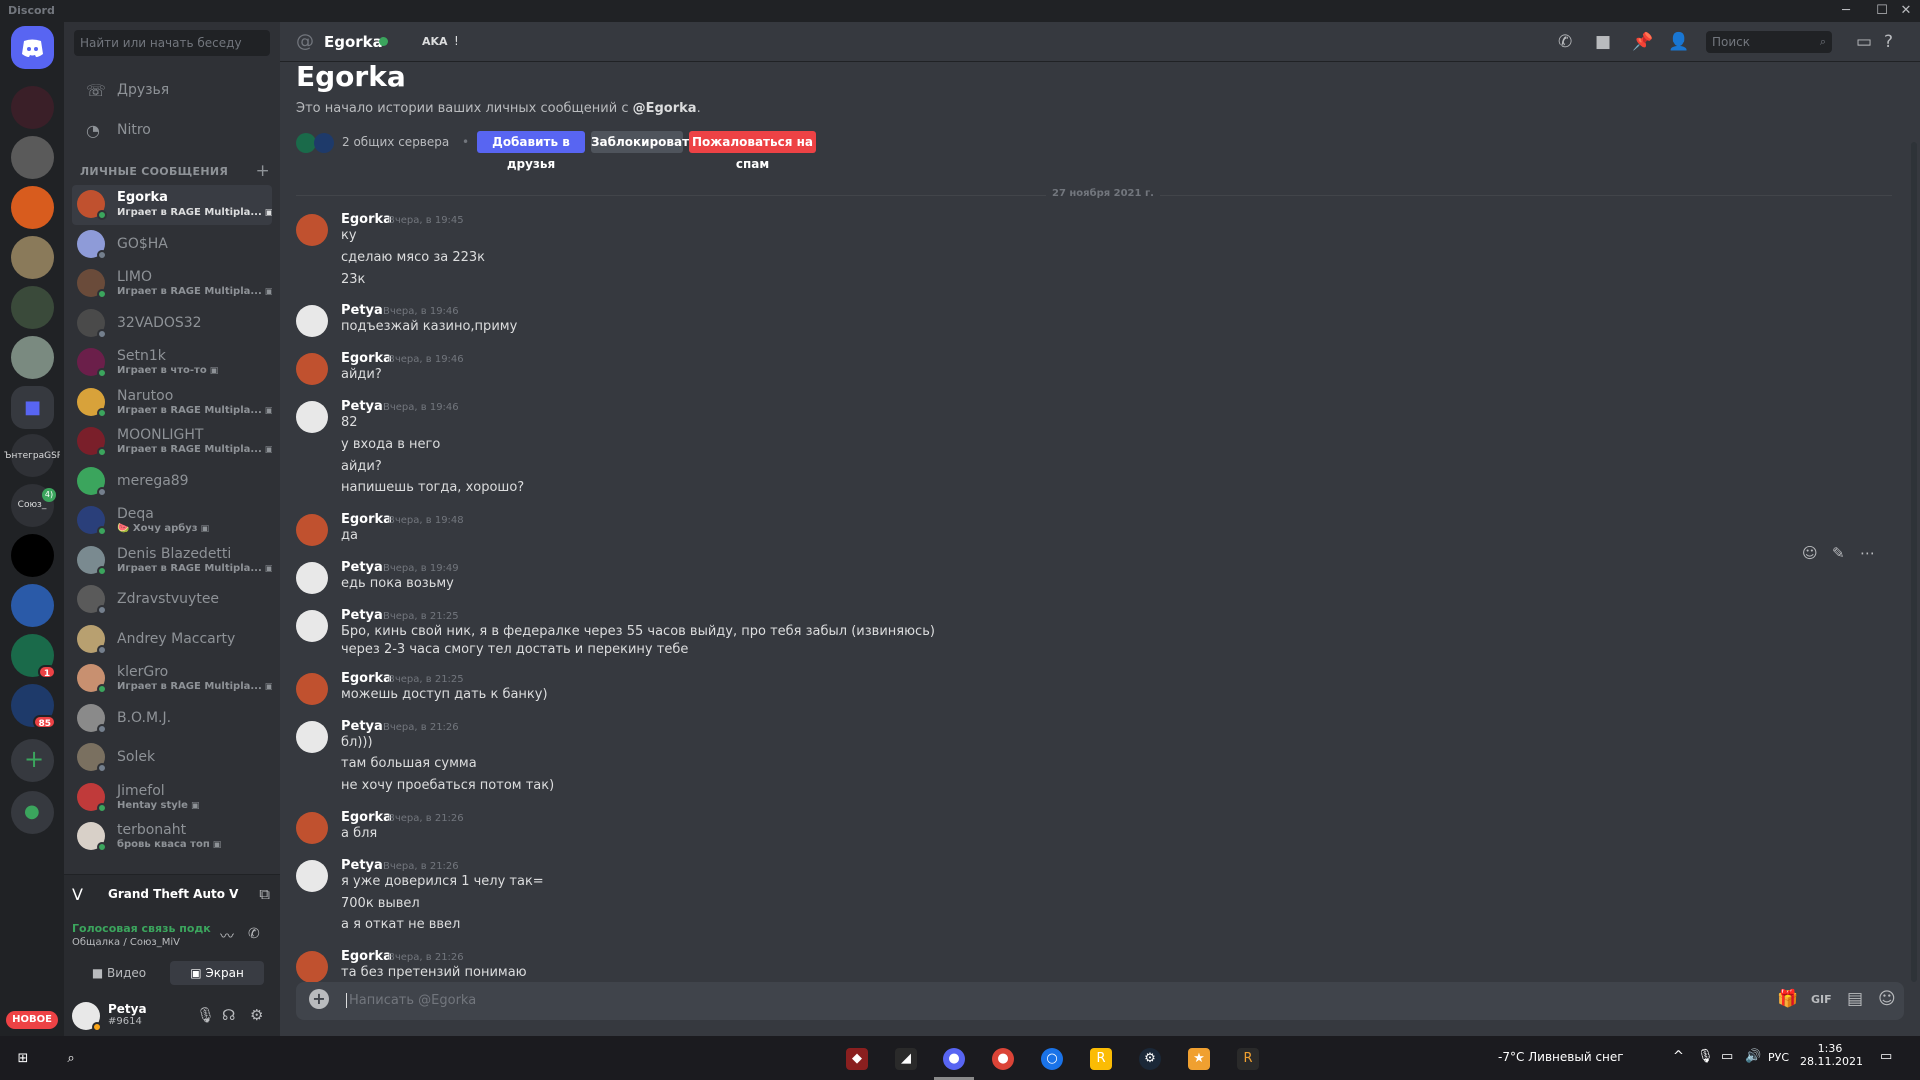  I want to click on language-indicator: РУС, so click(1778, 1057).